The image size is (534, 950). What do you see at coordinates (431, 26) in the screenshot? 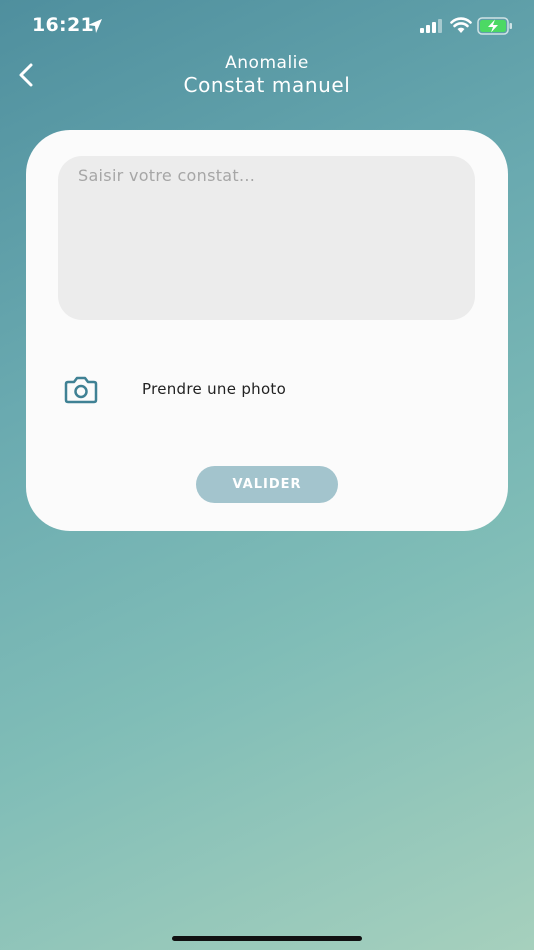
I see `cellular-signal-icon` at bounding box center [431, 26].